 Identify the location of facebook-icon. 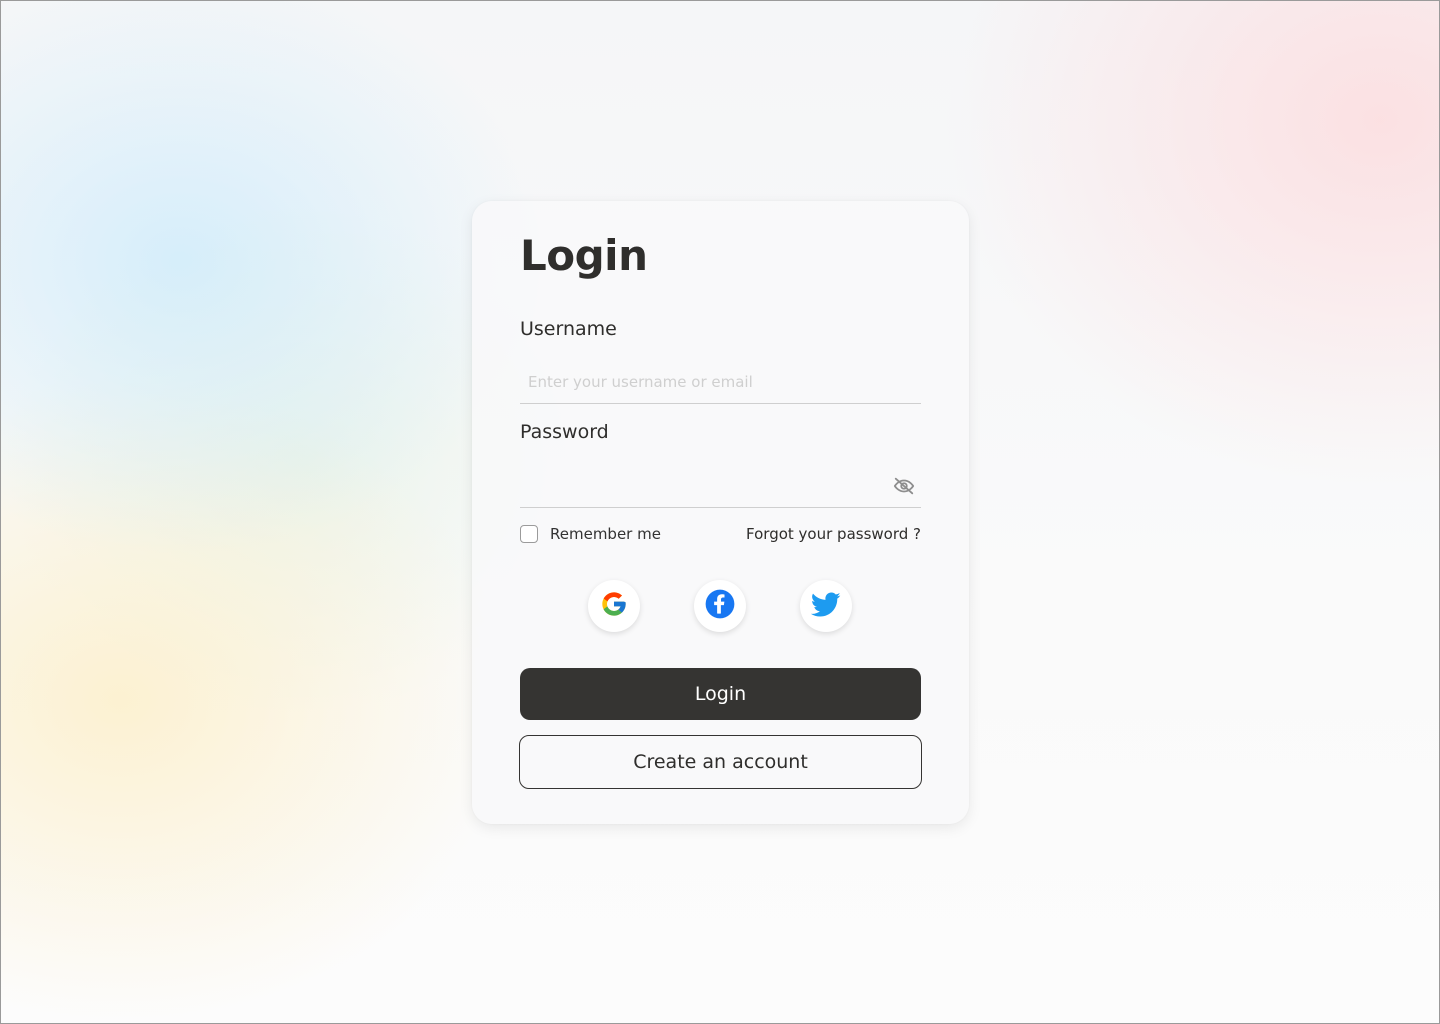
(720, 606).